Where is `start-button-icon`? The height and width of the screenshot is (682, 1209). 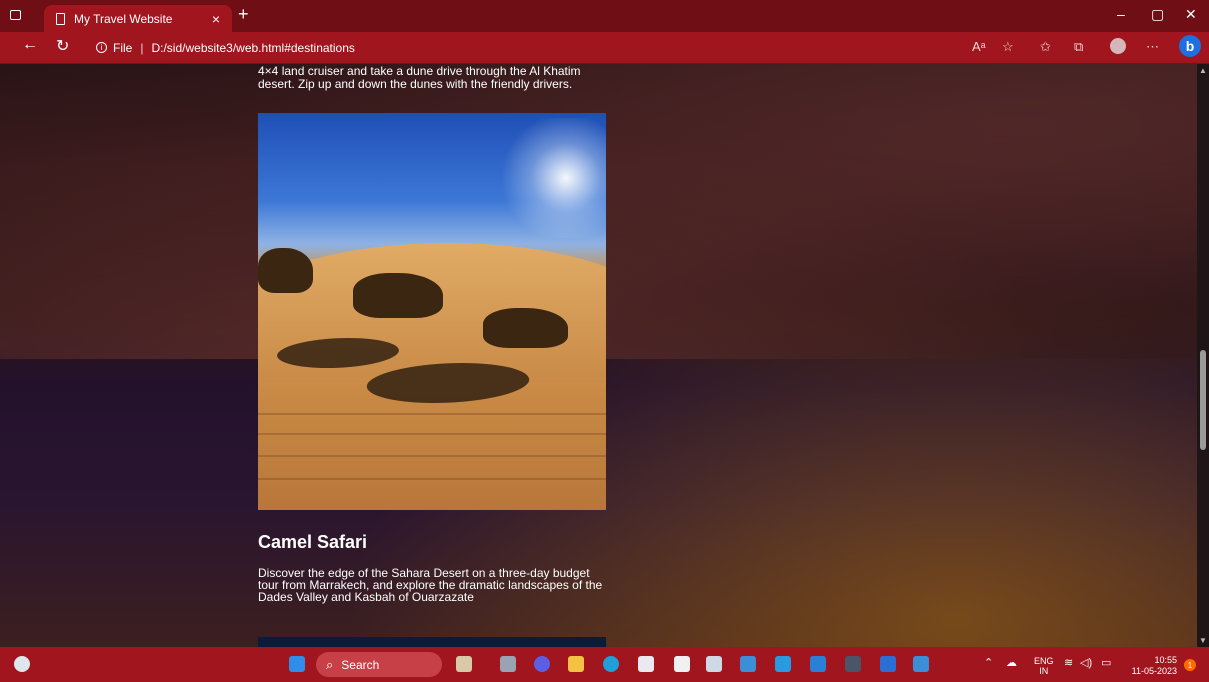
start-button-icon is located at coordinates (297, 664).